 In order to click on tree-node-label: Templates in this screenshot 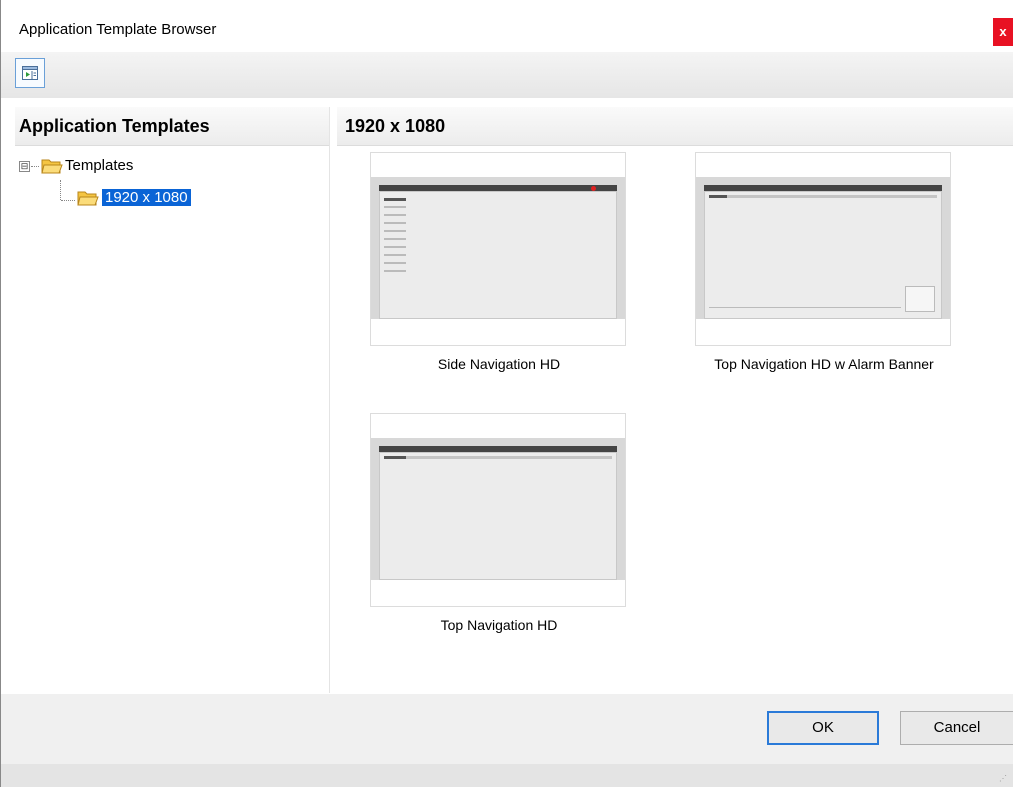, I will do `click(99, 165)`.